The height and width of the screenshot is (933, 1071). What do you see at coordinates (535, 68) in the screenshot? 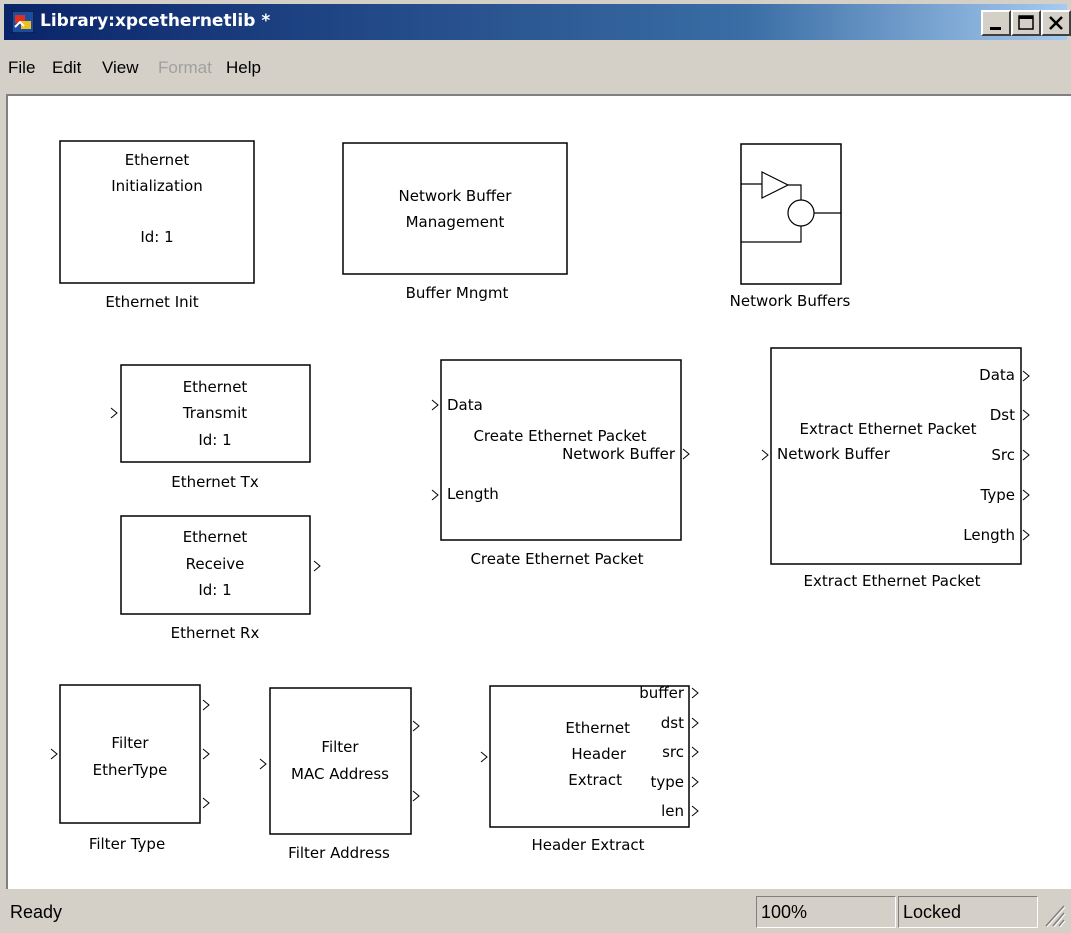
I see `menu-bar: File Edit View Format Help` at bounding box center [535, 68].